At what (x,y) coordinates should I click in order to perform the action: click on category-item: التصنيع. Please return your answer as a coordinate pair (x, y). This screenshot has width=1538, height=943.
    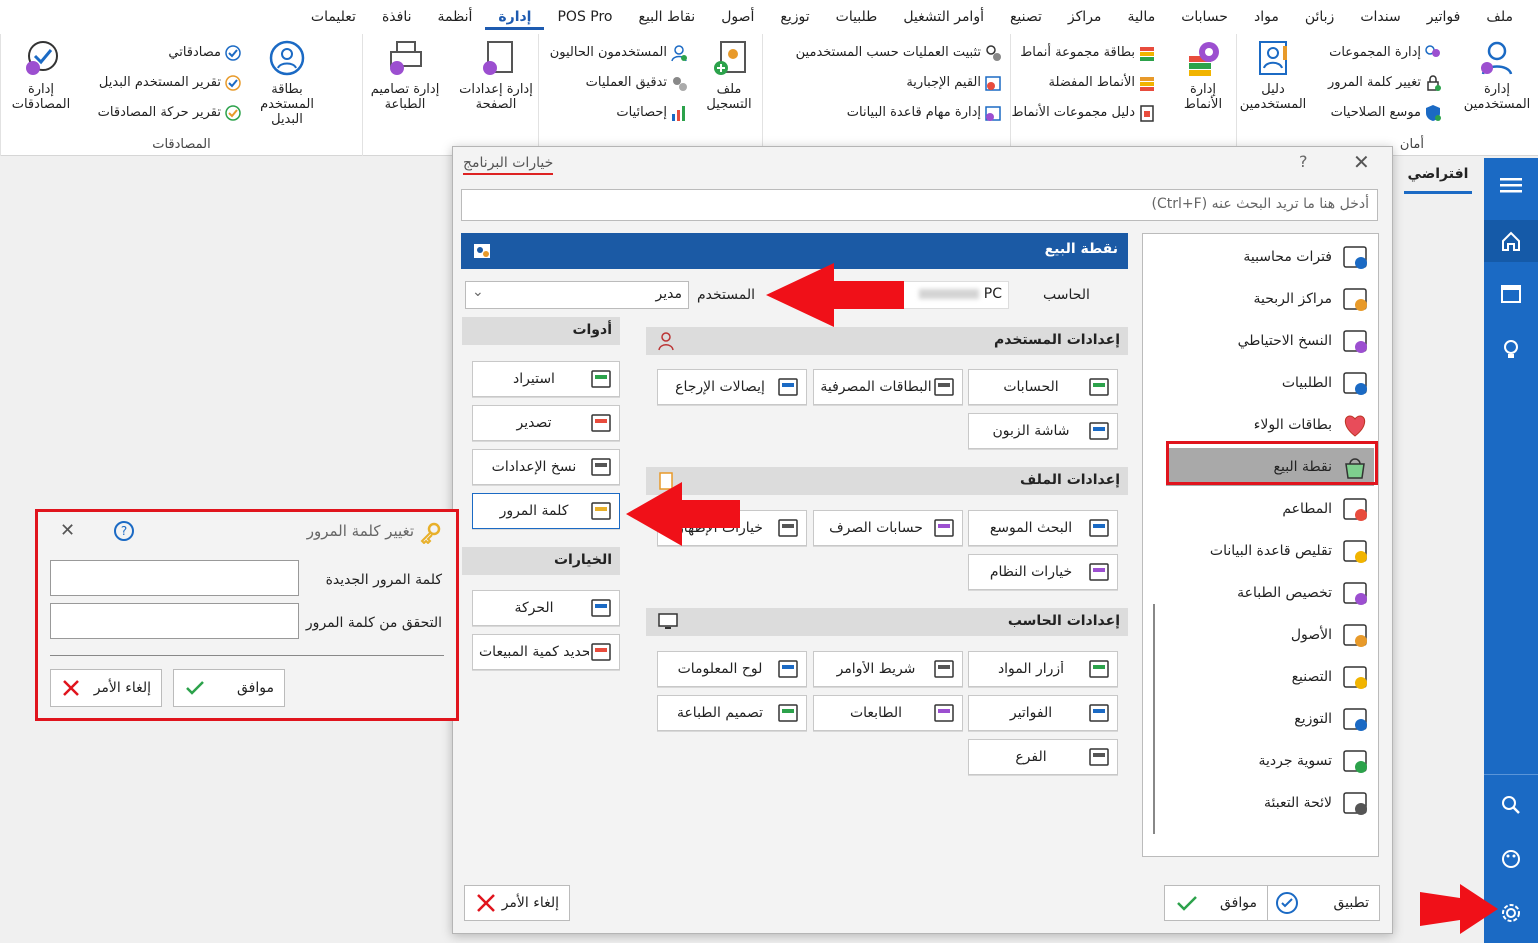
    Looking at the image, I should click on (1270, 677).